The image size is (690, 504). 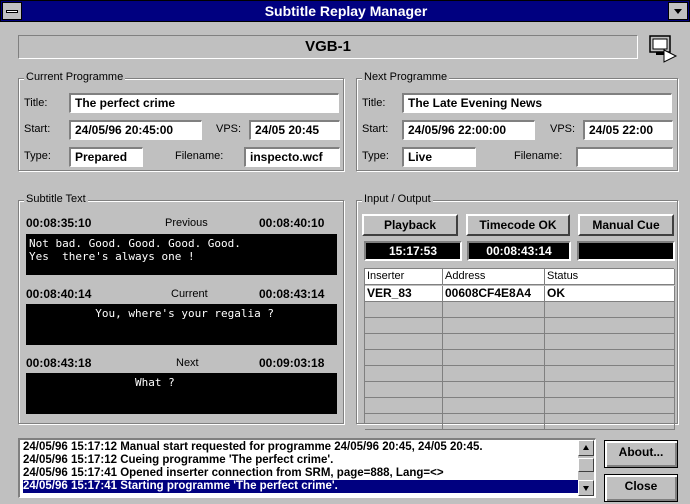 I want to click on arrow-up-icon, so click(x=586, y=447).